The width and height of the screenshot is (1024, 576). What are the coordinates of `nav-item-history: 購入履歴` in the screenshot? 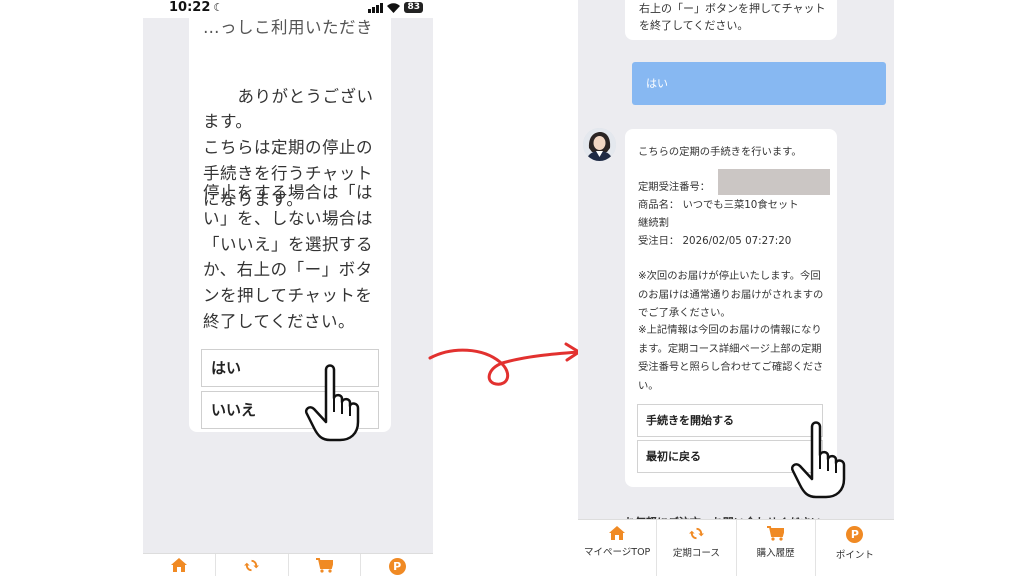 It's located at (776, 548).